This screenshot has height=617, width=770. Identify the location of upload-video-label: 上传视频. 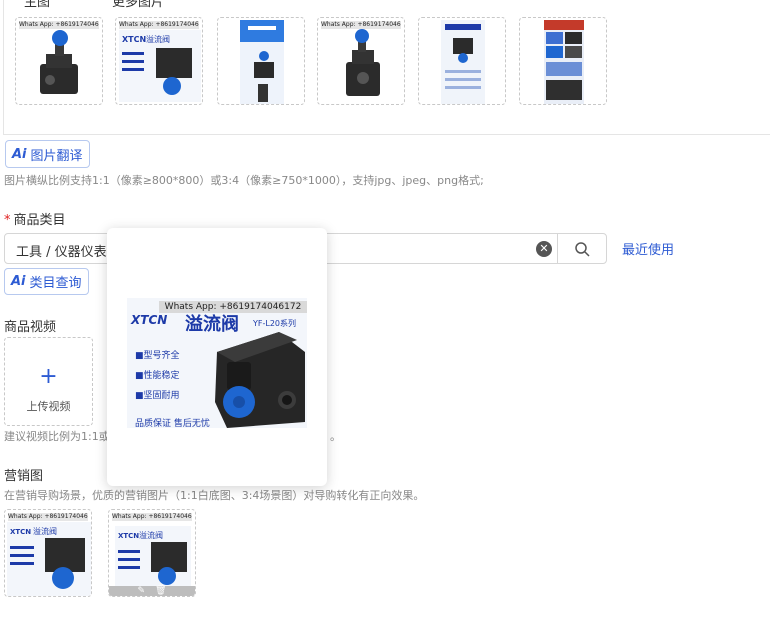
(48, 406).